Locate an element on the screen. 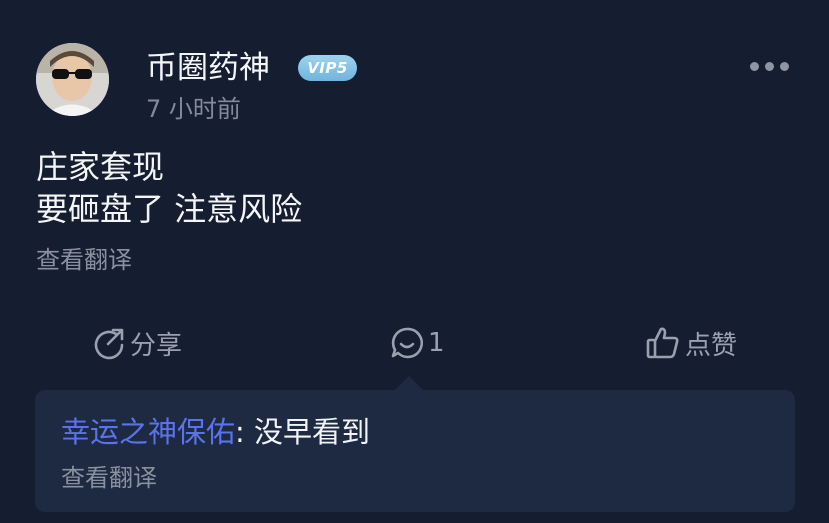 This screenshot has height=523, width=829. post-line: 庄家套现 is located at coordinates (100, 167).